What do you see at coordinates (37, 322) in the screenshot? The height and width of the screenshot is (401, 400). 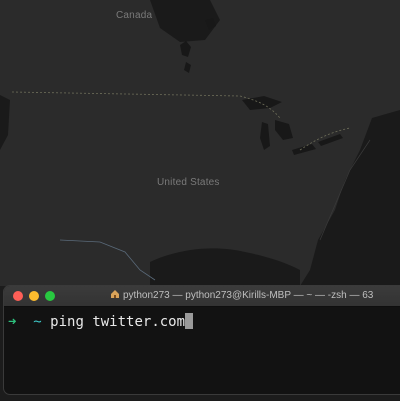 I see `prompt-cwd: ~` at bounding box center [37, 322].